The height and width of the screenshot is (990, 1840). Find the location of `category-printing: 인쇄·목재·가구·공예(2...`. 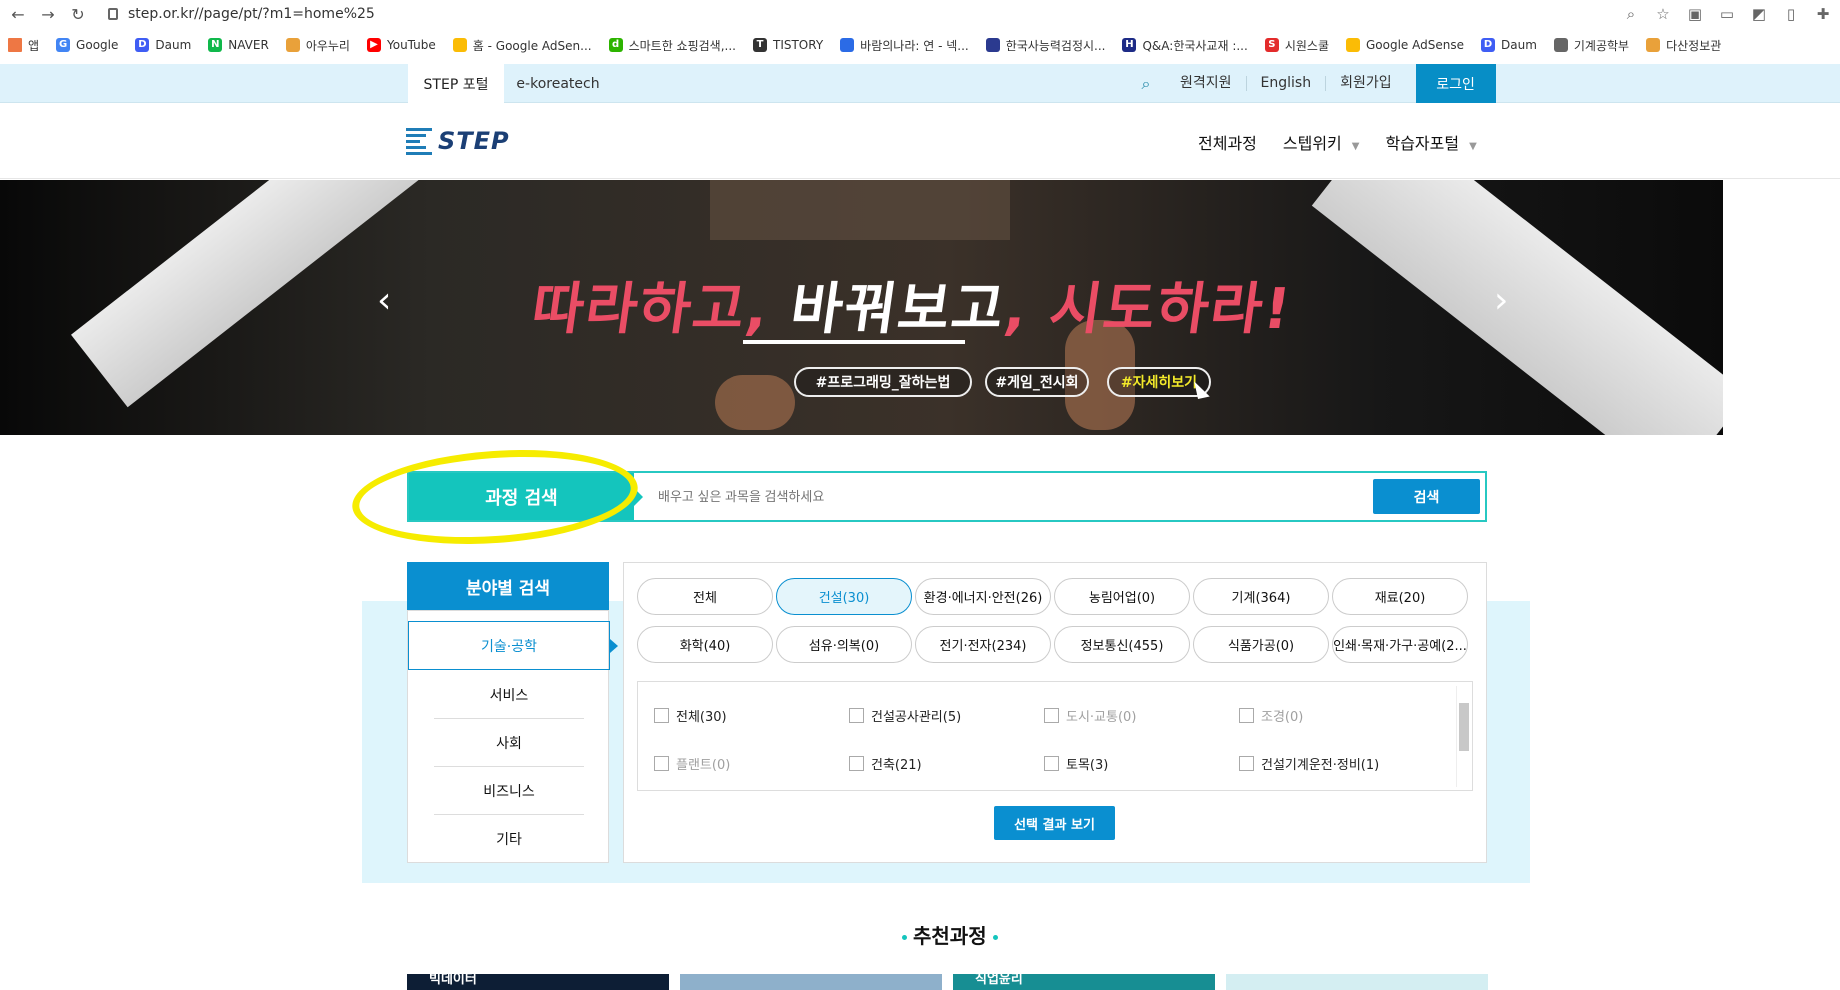

category-printing: 인쇄·목재·가구·공예(2... is located at coordinates (1400, 644).